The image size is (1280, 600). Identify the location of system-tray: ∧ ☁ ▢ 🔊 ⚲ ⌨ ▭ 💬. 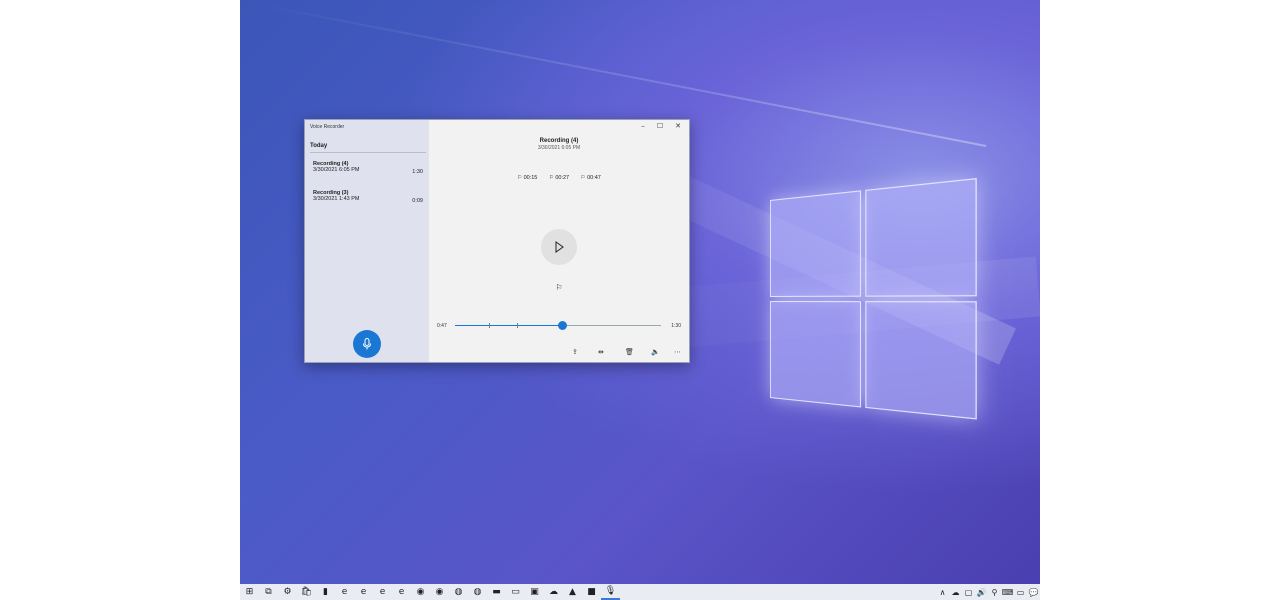
(988, 592).